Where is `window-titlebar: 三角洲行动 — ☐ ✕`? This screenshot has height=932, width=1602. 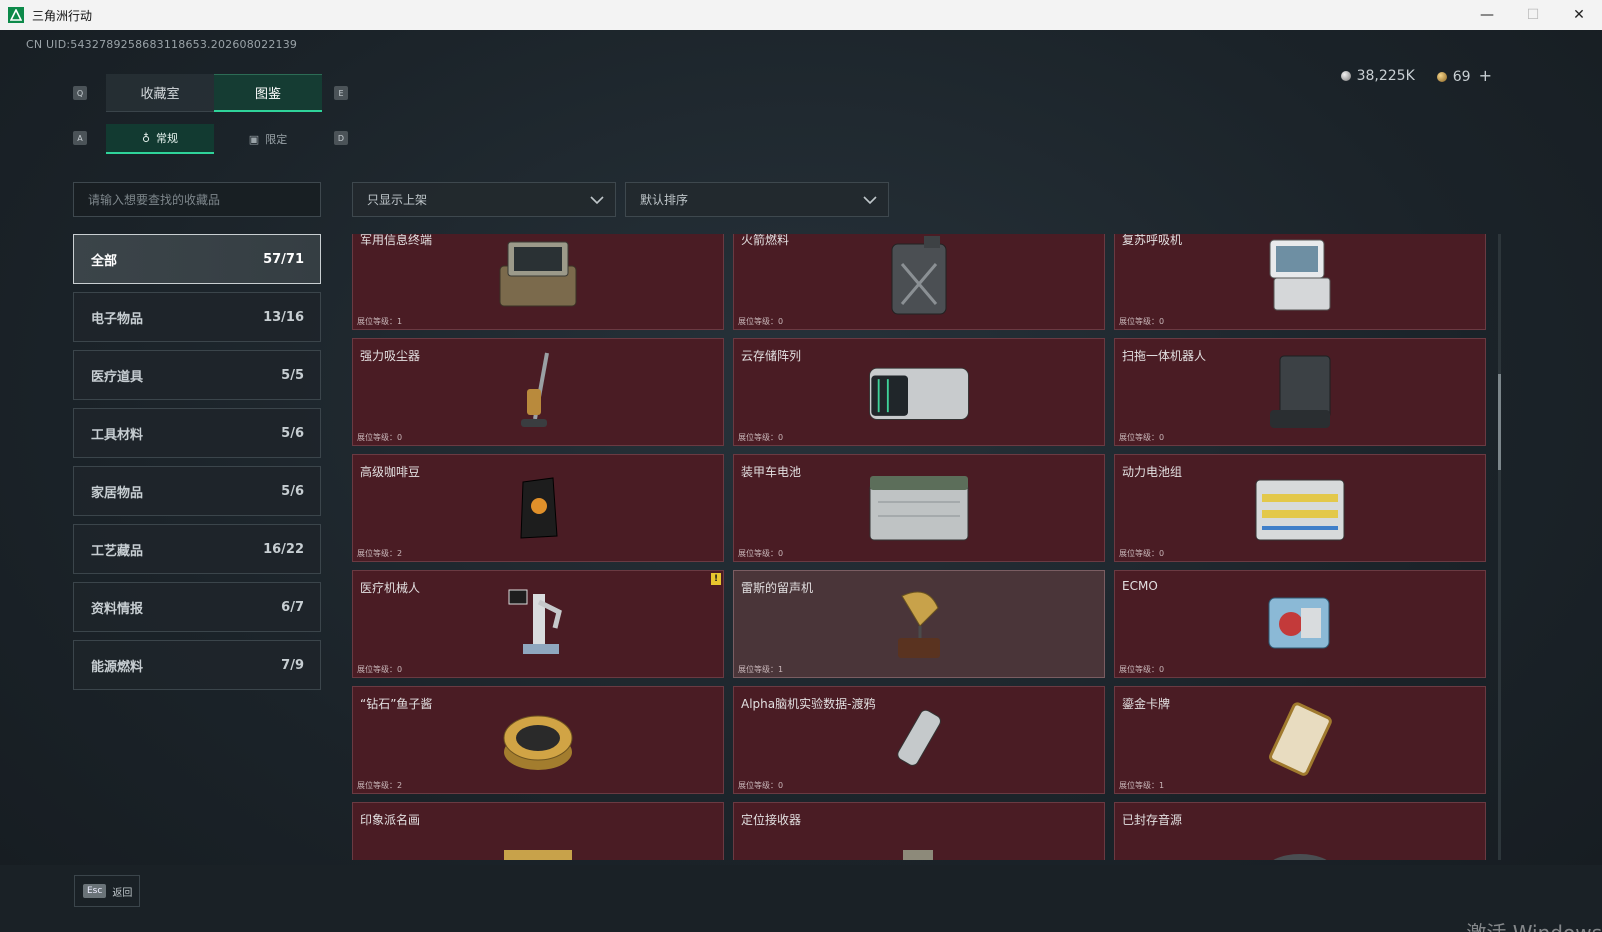 window-titlebar: 三角洲行动 — ☐ ✕ is located at coordinates (801, 15).